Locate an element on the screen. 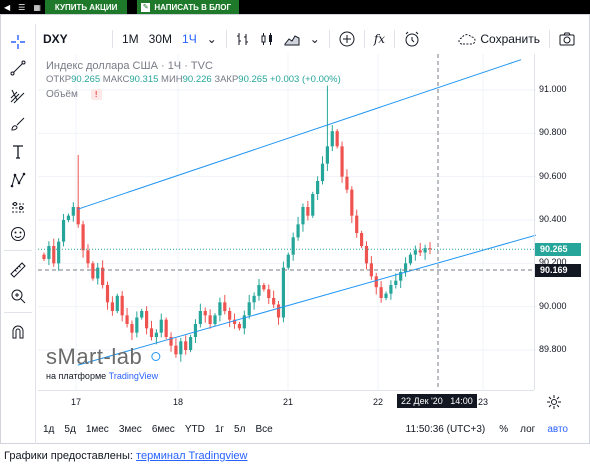 Image resolution: width=590 pixels, height=466 pixels. cloud-icon is located at coordinates (467, 39).